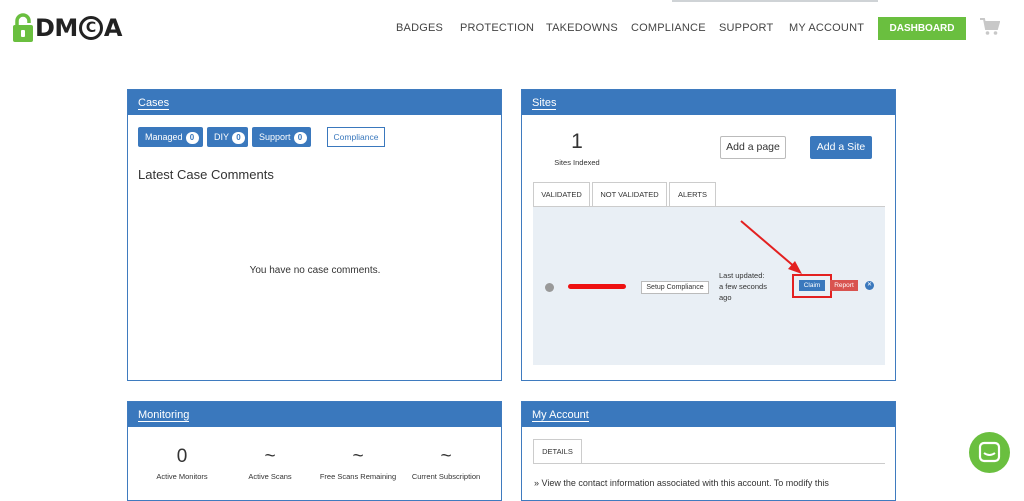 The image size is (1024, 501). What do you see at coordinates (300, 138) in the screenshot?
I see `support-count-badge: 0` at bounding box center [300, 138].